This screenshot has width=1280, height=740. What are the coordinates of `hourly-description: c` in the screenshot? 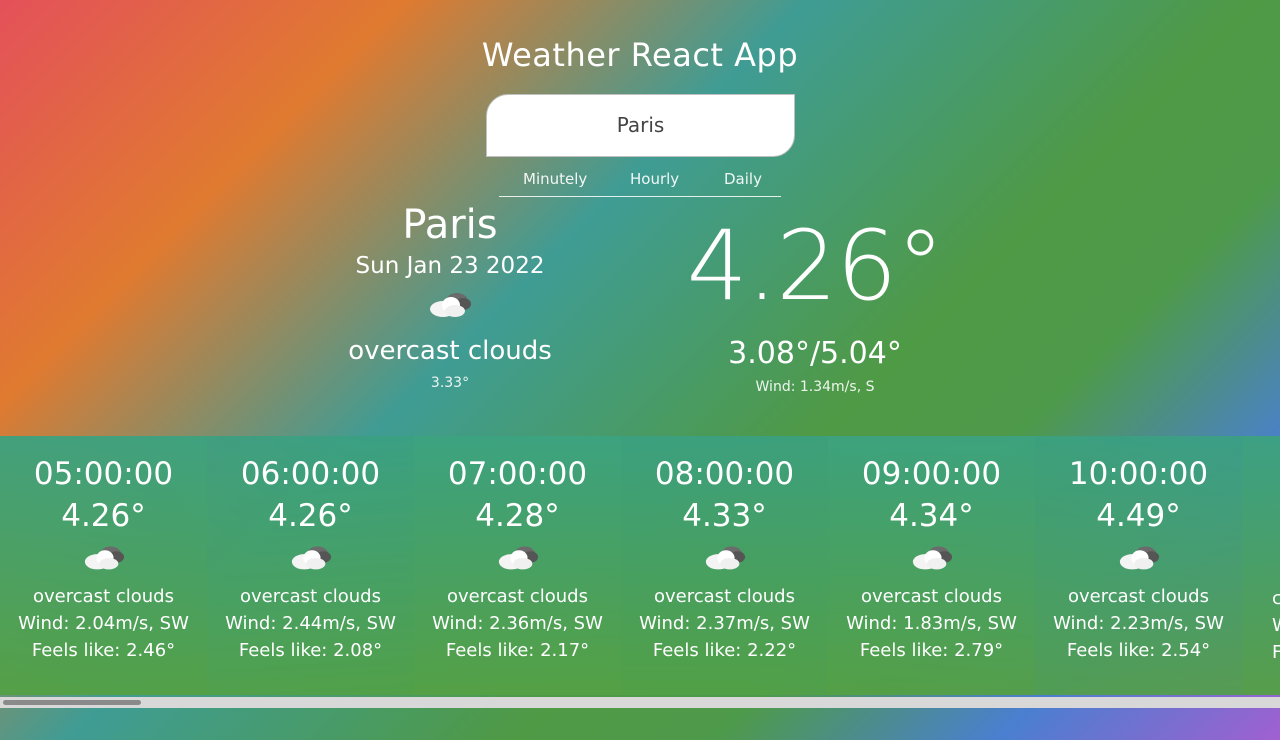 It's located at (1276, 598).